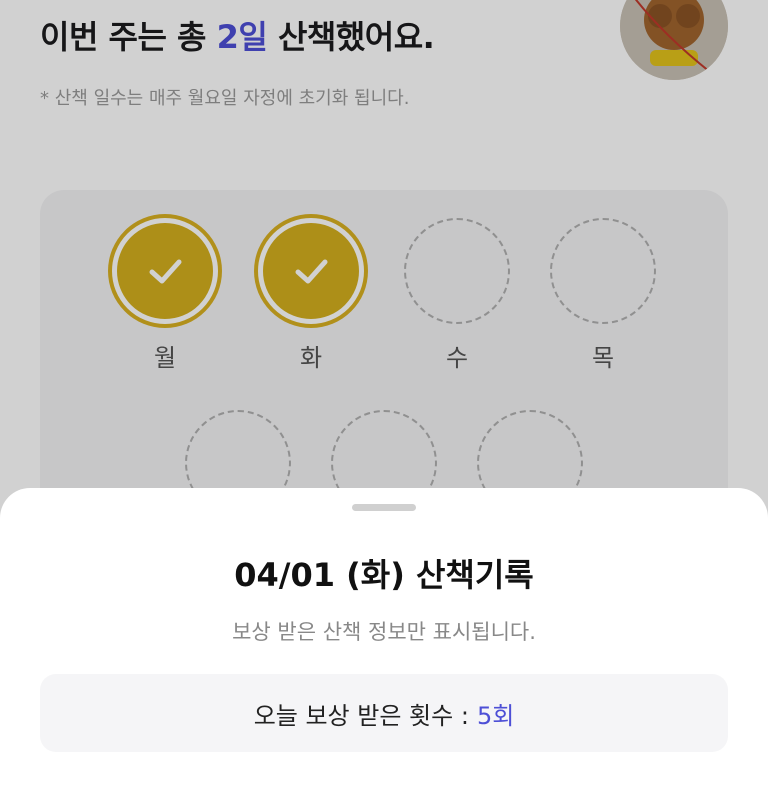  I want to click on sheet-title: 04/01 (화) 산책기록, so click(384, 575).